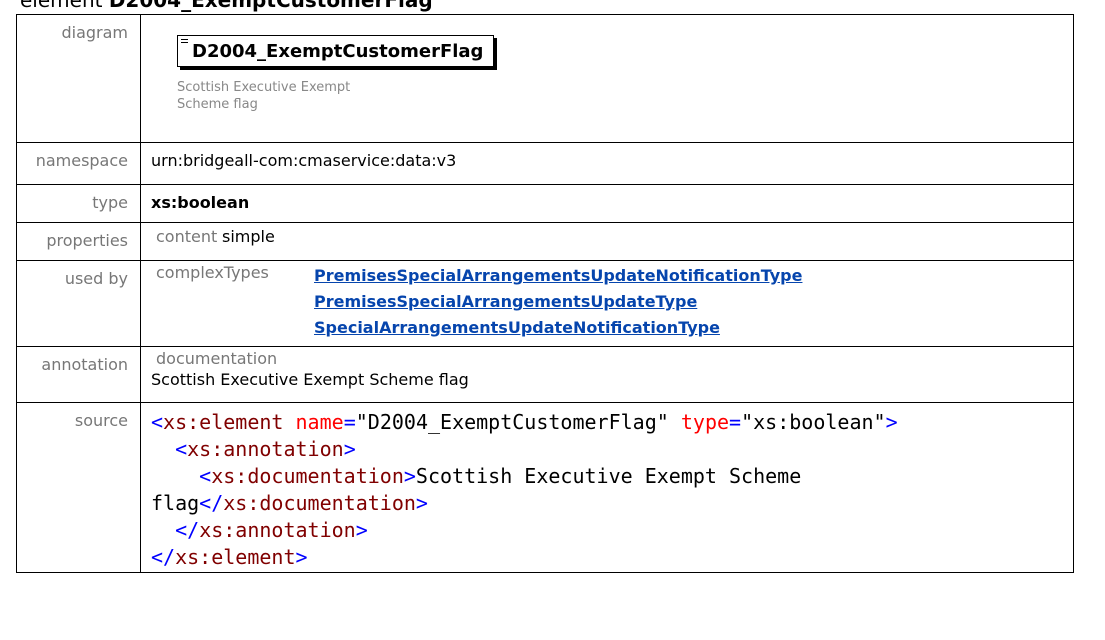 The image size is (1105, 640). I want to click on type-value: xs:boolean, so click(607, 203).